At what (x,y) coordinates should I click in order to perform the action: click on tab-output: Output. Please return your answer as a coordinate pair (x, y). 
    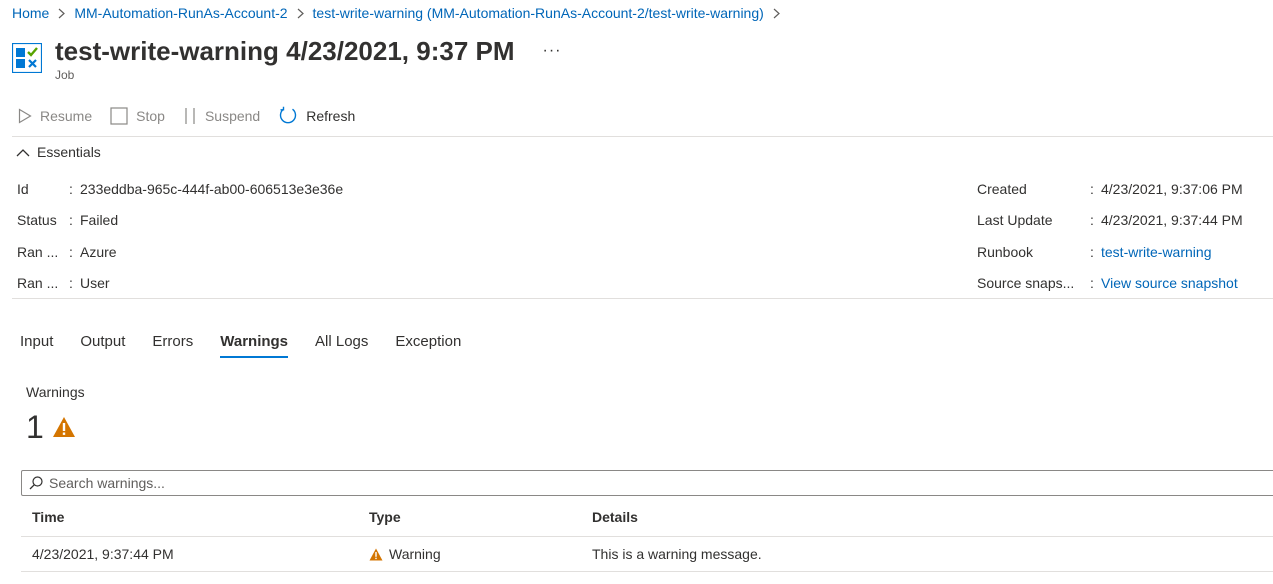
    Looking at the image, I should click on (102, 345).